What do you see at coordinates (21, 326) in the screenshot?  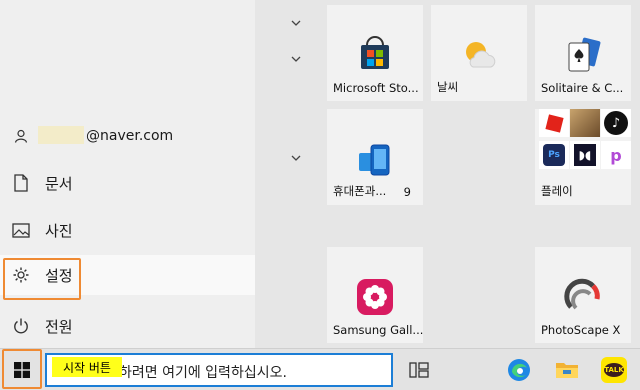 I see `power-icon` at bounding box center [21, 326].